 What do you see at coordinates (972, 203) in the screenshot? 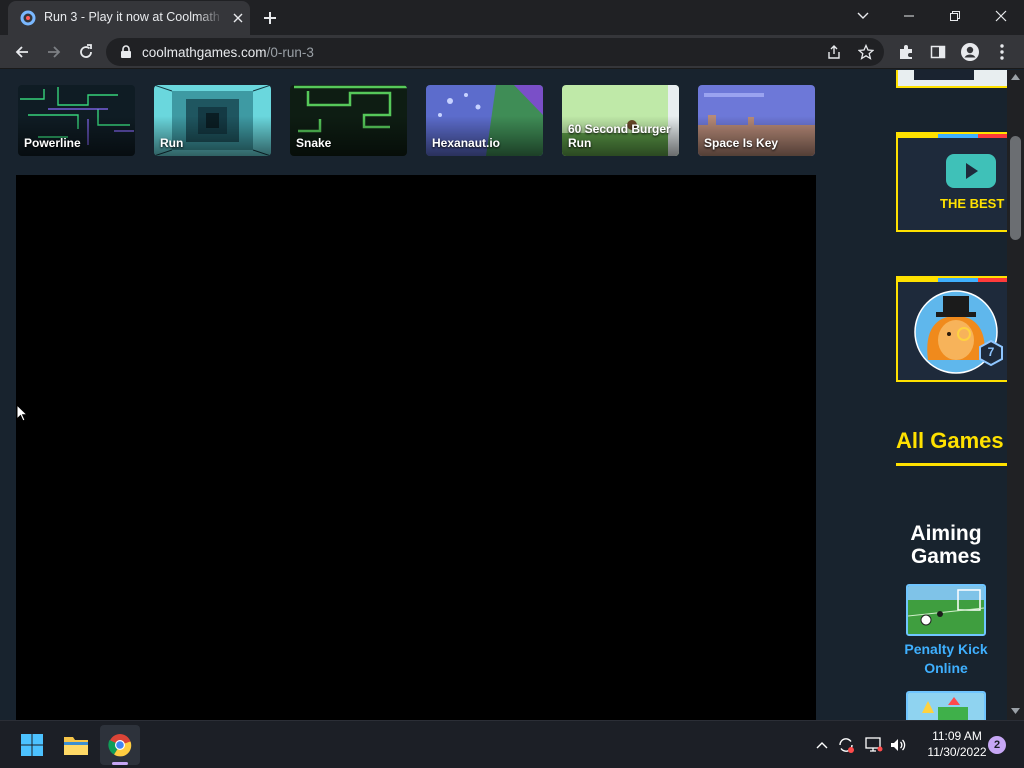
I see `promo-text: THE BEST` at bounding box center [972, 203].